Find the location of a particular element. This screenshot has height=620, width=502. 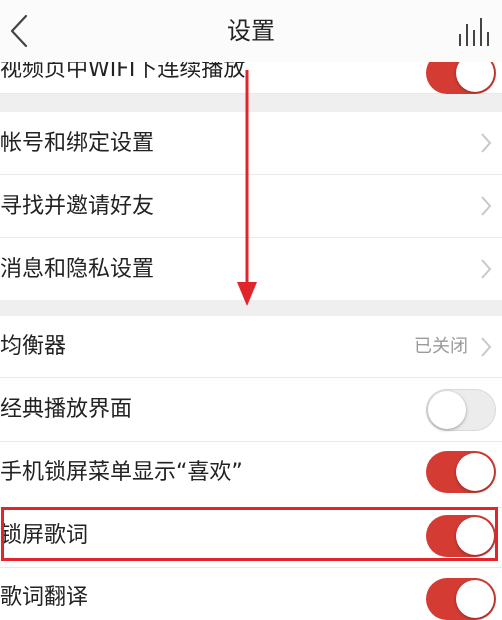

row-classic-player: 经典播放界面 is located at coordinates (251, 410).